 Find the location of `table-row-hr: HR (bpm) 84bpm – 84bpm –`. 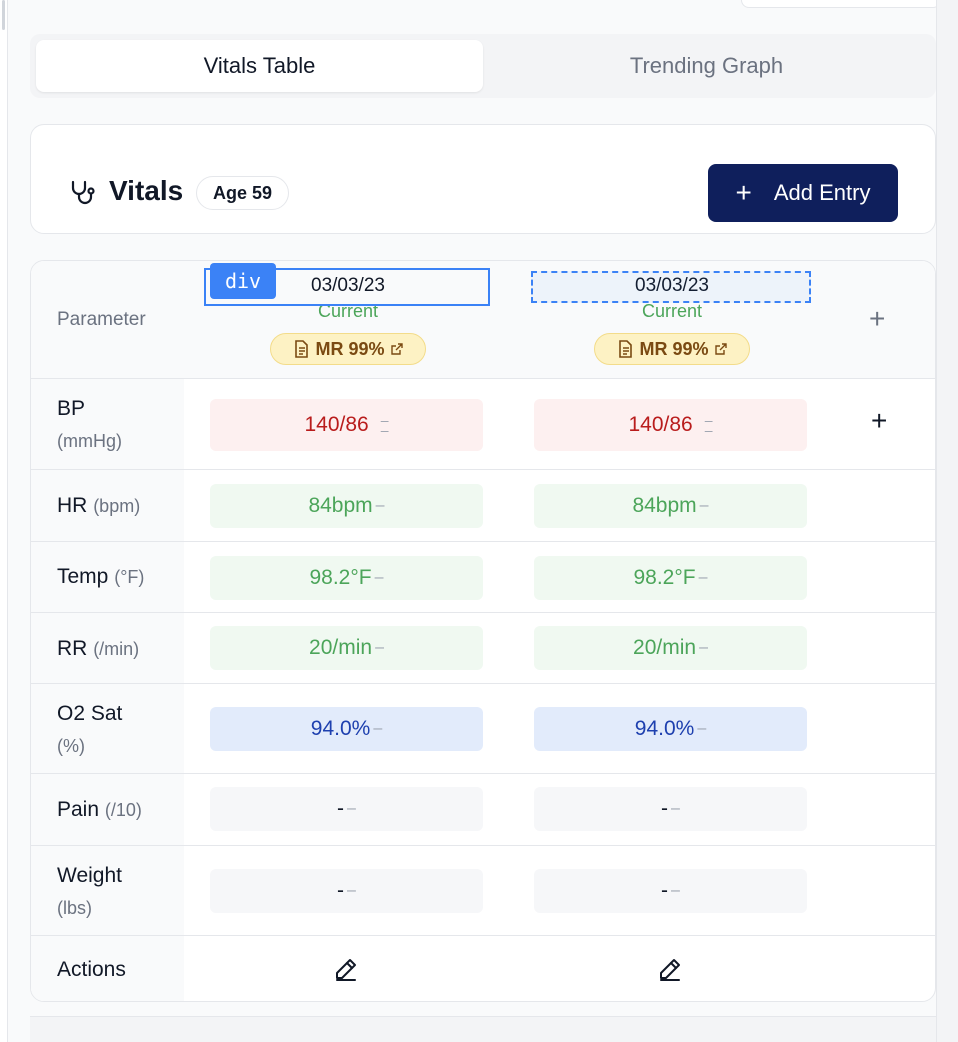

table-row-hr: HR (bpm) 84bpm – 84bpm – is located at coordinates (483, 506).